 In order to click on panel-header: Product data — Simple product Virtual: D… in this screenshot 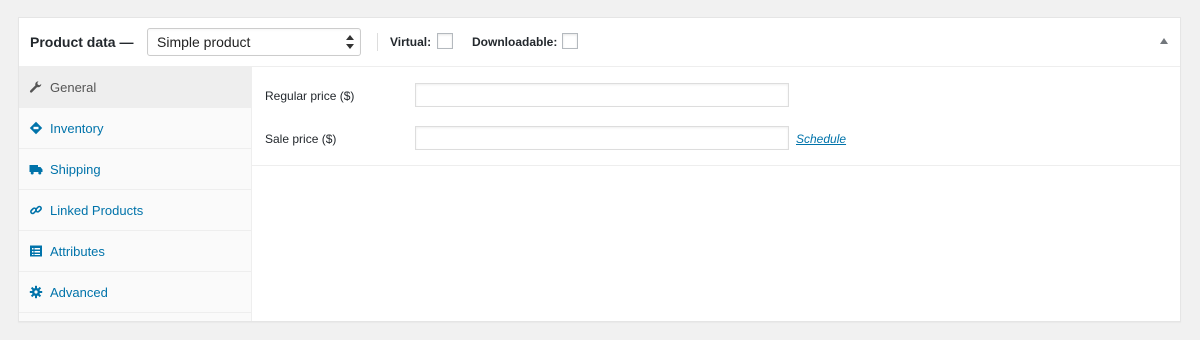, I will do `click(599, 42)`.